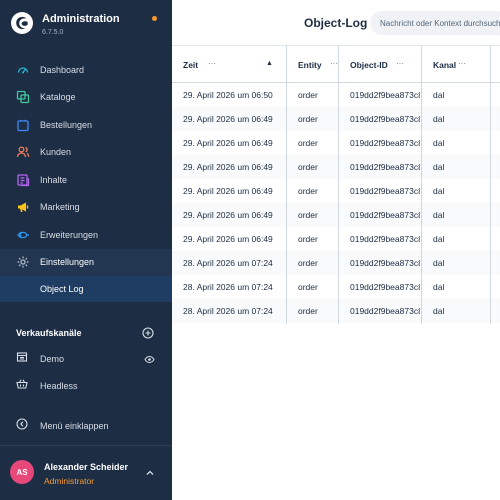  What do you see at coordinates (86, 333) in the screenshot?
I see `sales-channels-header: Verkaufskanäle` at bounding box center [86, 333].